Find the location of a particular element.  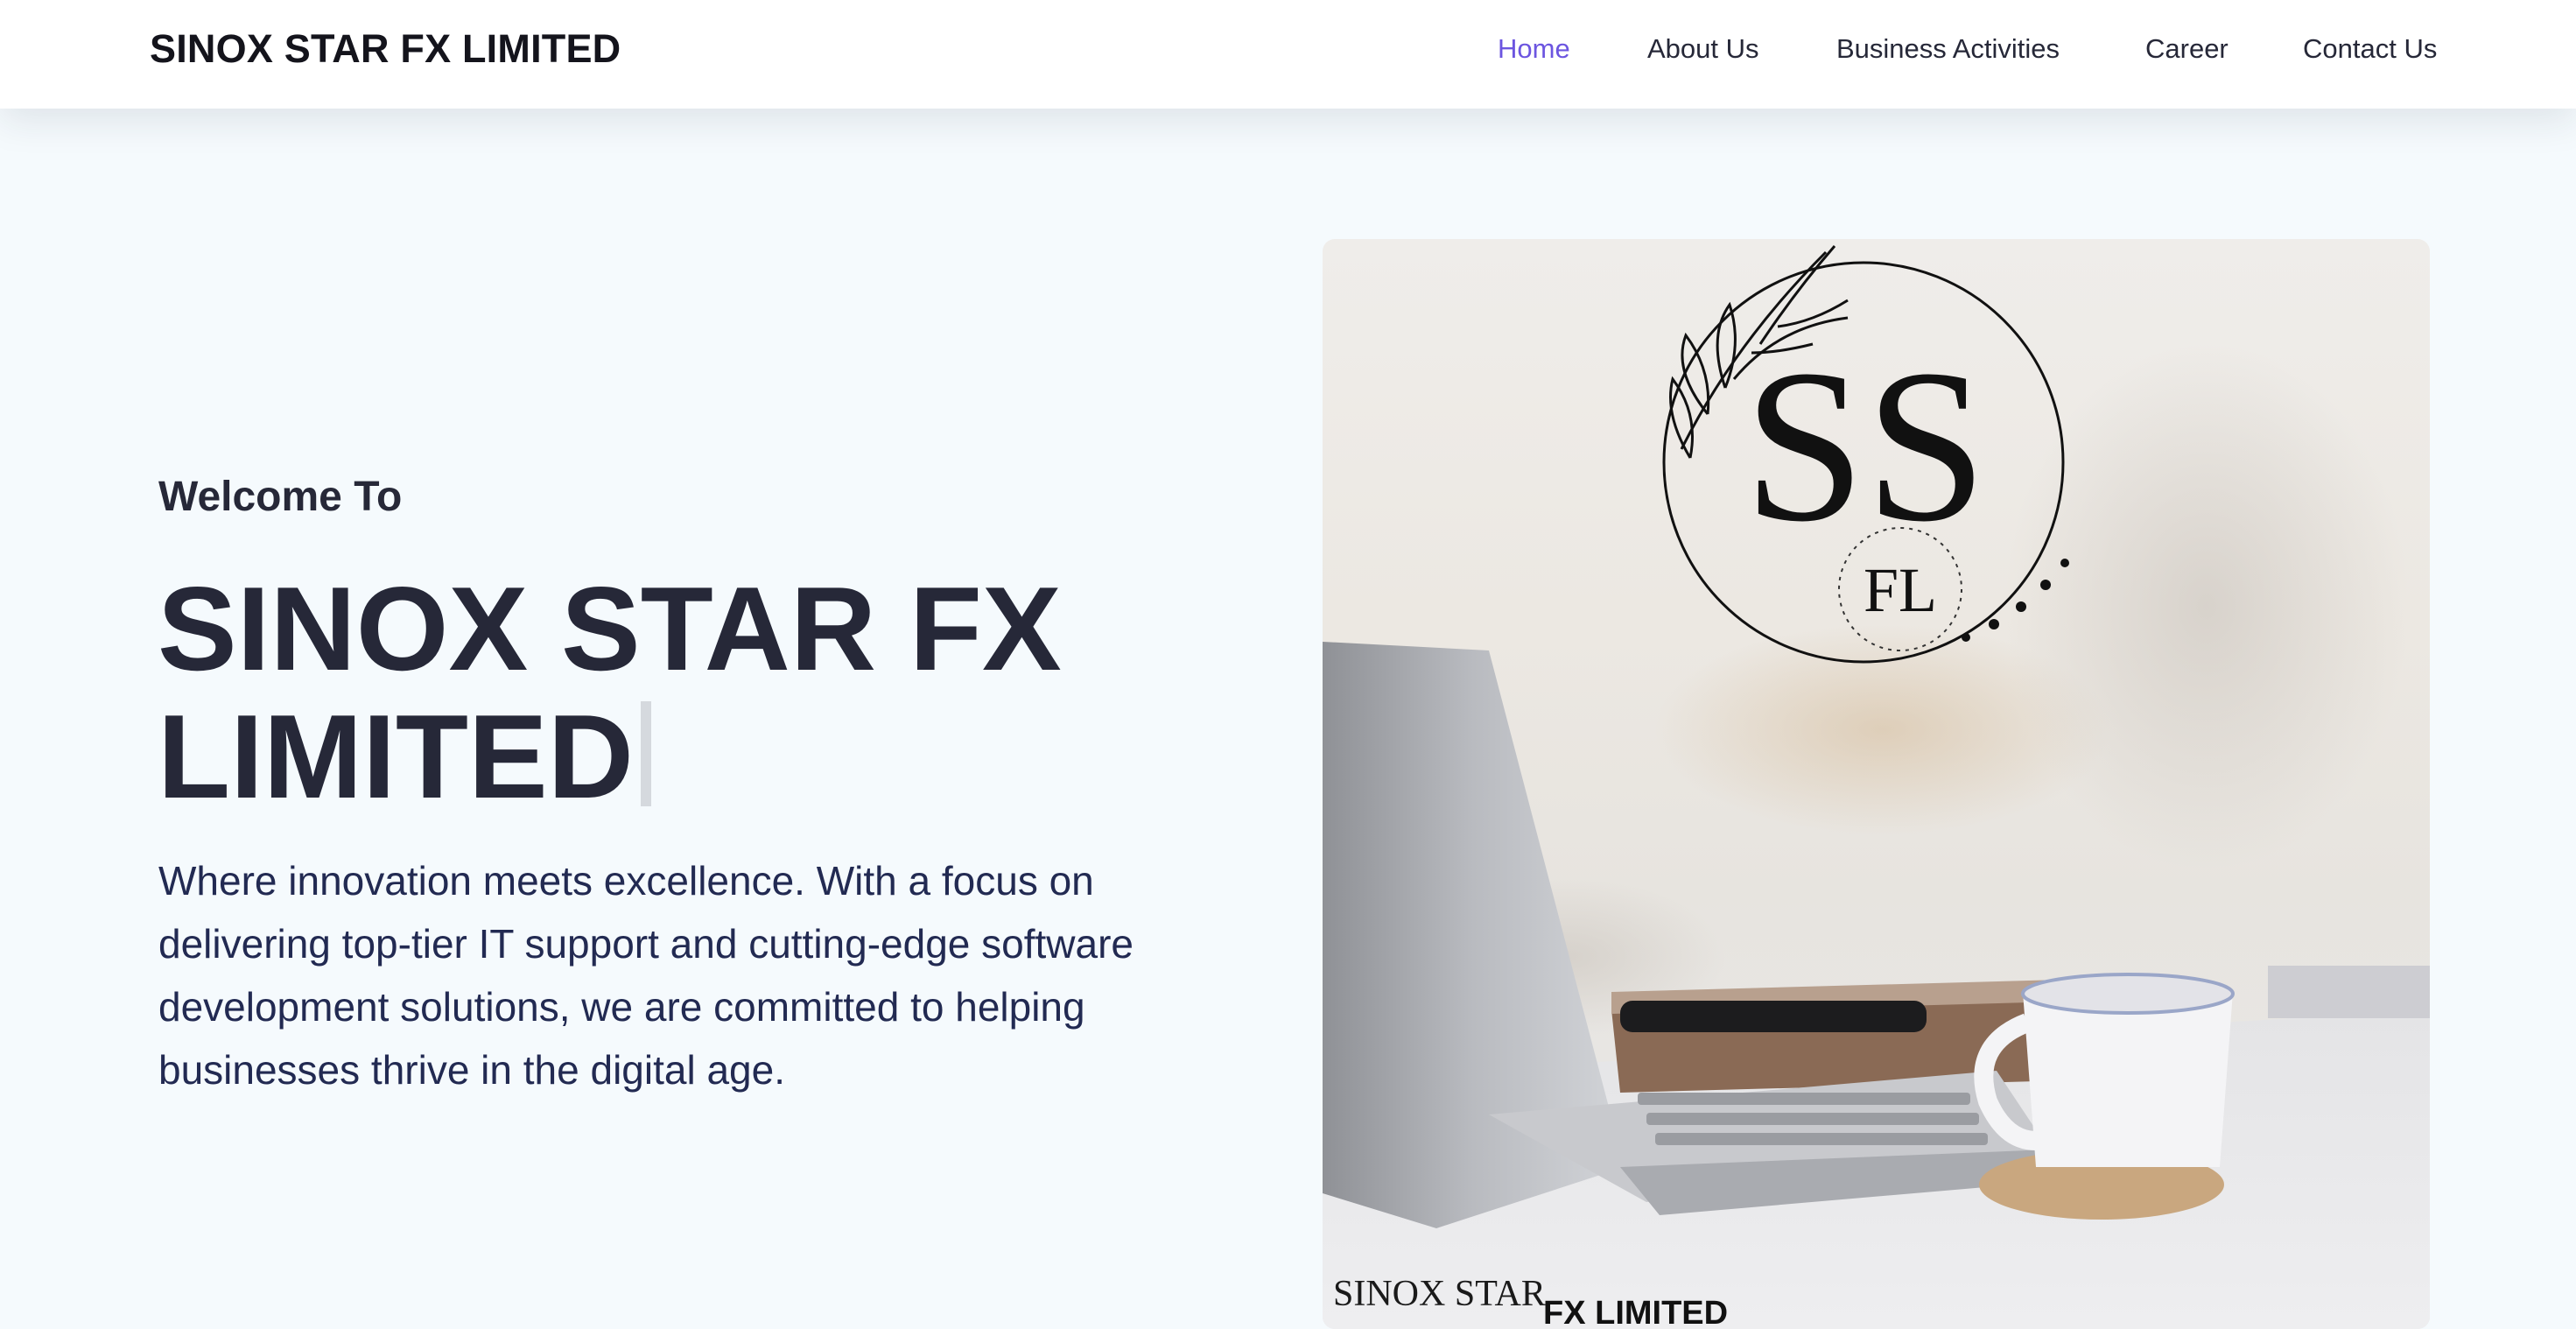

hero-title: SINOX STAR FX LIMITED is located at coordinates (726, 693).